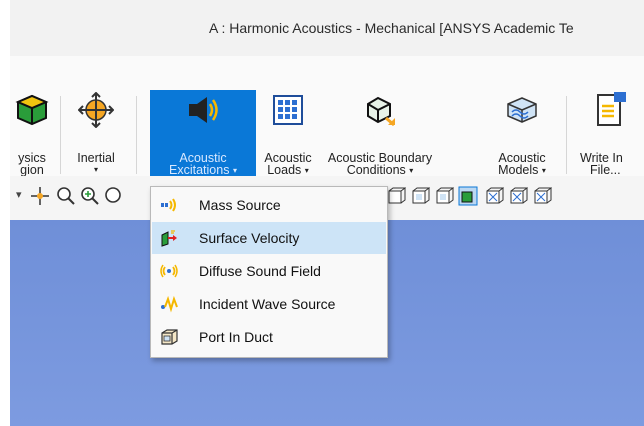 The image size is (644, 426). What do you see at coordinates (444, 196) in the screenshot?
I see `view-top-icon` at bounding box center [444, 196].